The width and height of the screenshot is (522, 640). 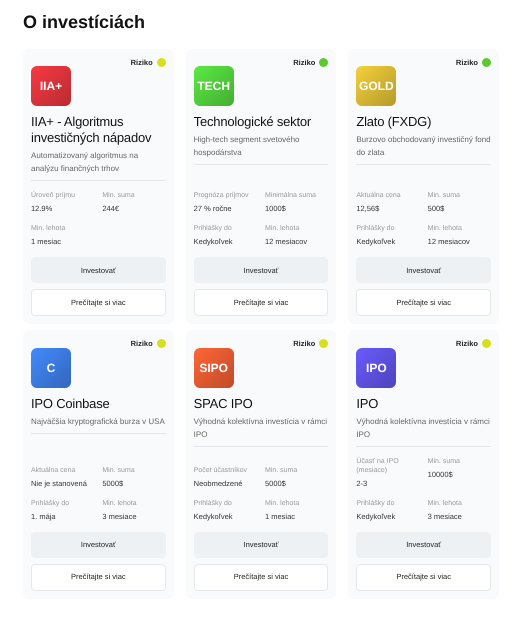 I want to click on logo-badge: C, so click(x=51, y=368).